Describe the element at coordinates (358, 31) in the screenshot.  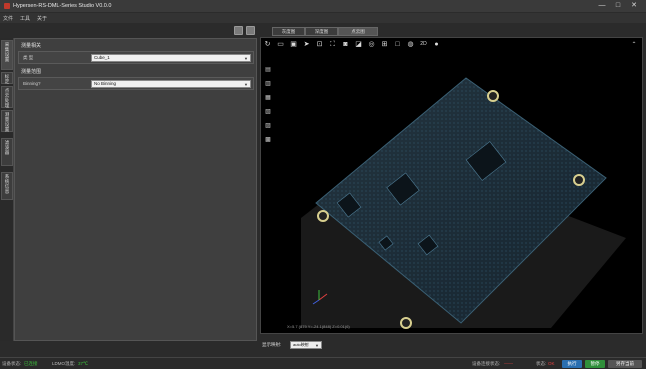
I see `tab-pointcloud: 点云图` at that location.